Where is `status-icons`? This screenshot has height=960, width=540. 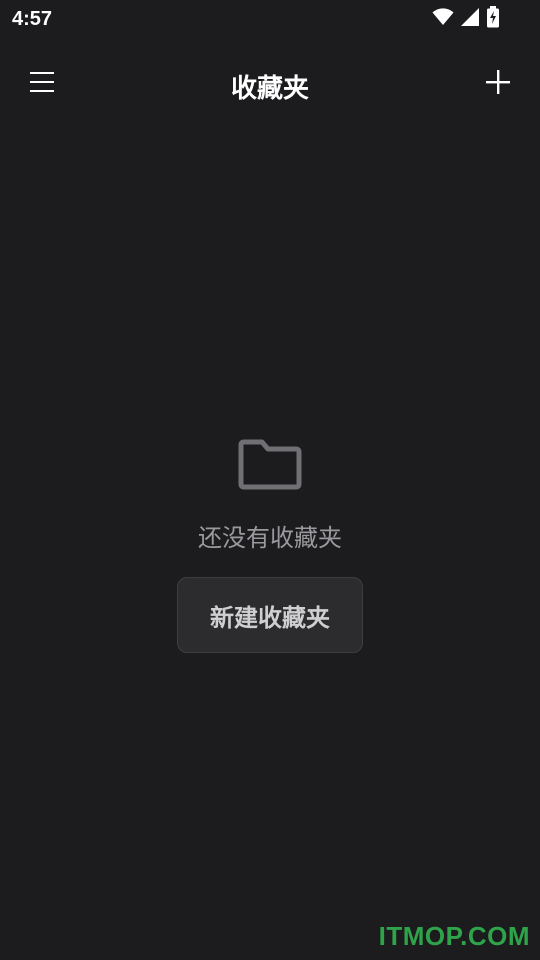 status-icons is located at coordinates (466, 17).